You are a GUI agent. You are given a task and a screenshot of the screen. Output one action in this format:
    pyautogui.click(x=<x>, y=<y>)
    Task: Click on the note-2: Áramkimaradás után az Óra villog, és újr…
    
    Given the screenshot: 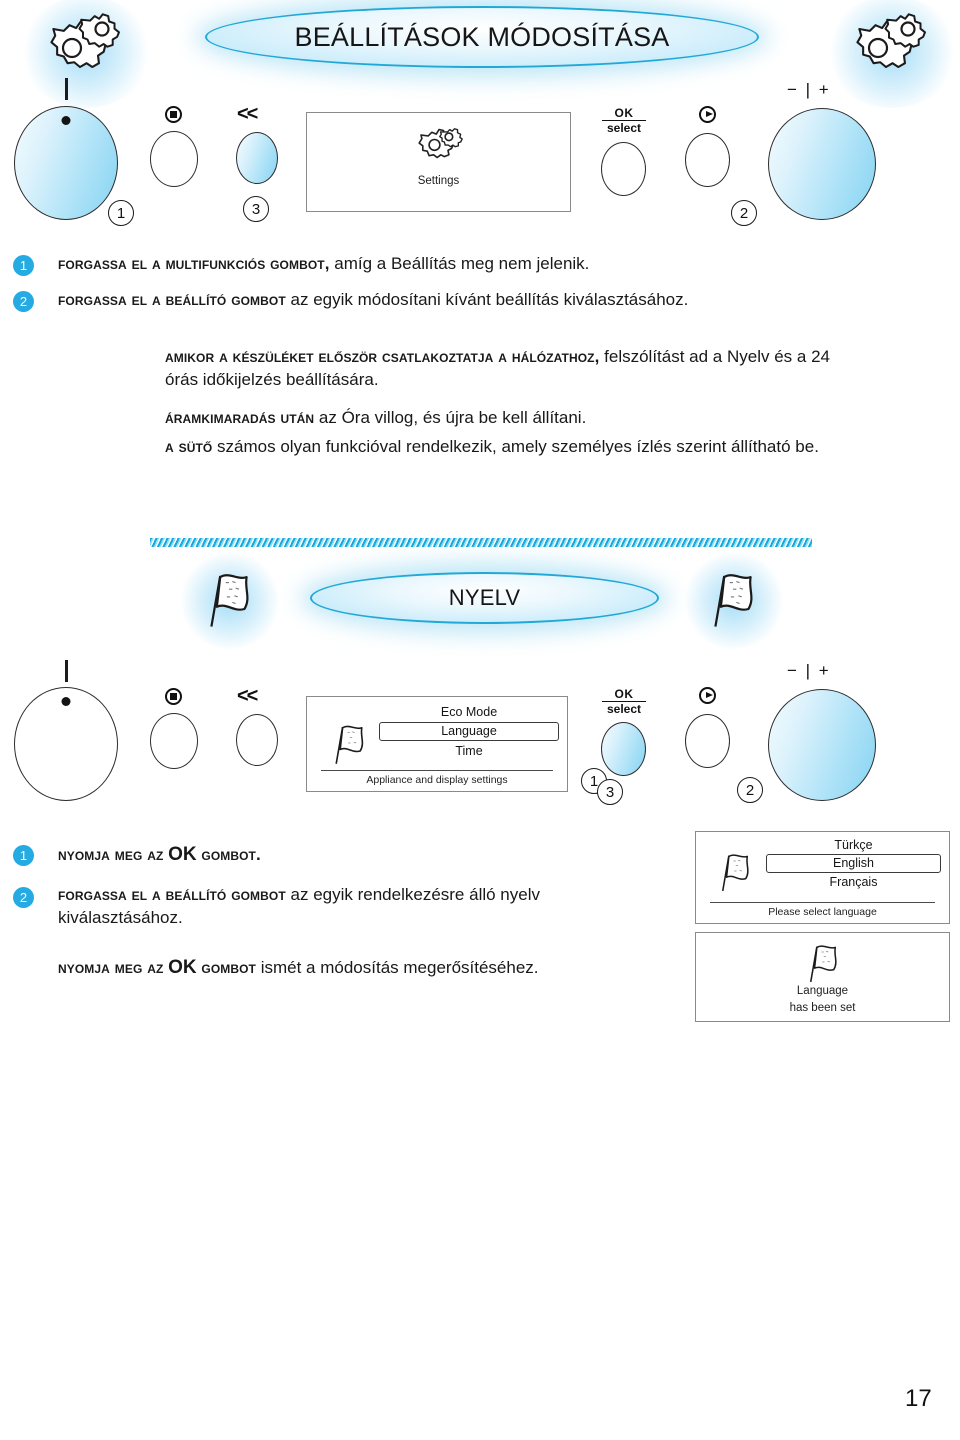 What is the action you would take?
    pyautogui.click(x=515, y=418)
    